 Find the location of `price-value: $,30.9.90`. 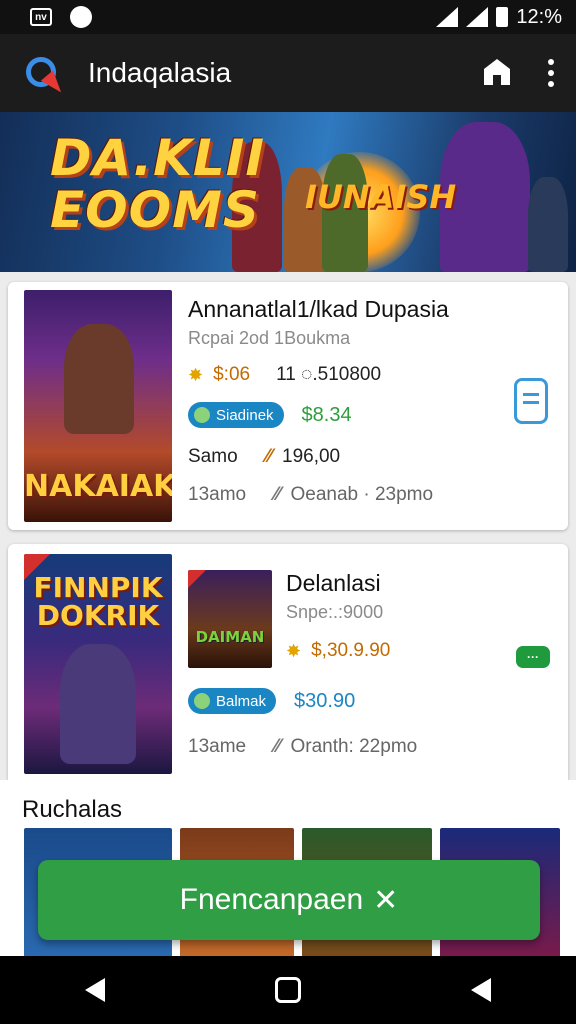

price-value: $,30.9.90 is located at coordinates (351, 650).